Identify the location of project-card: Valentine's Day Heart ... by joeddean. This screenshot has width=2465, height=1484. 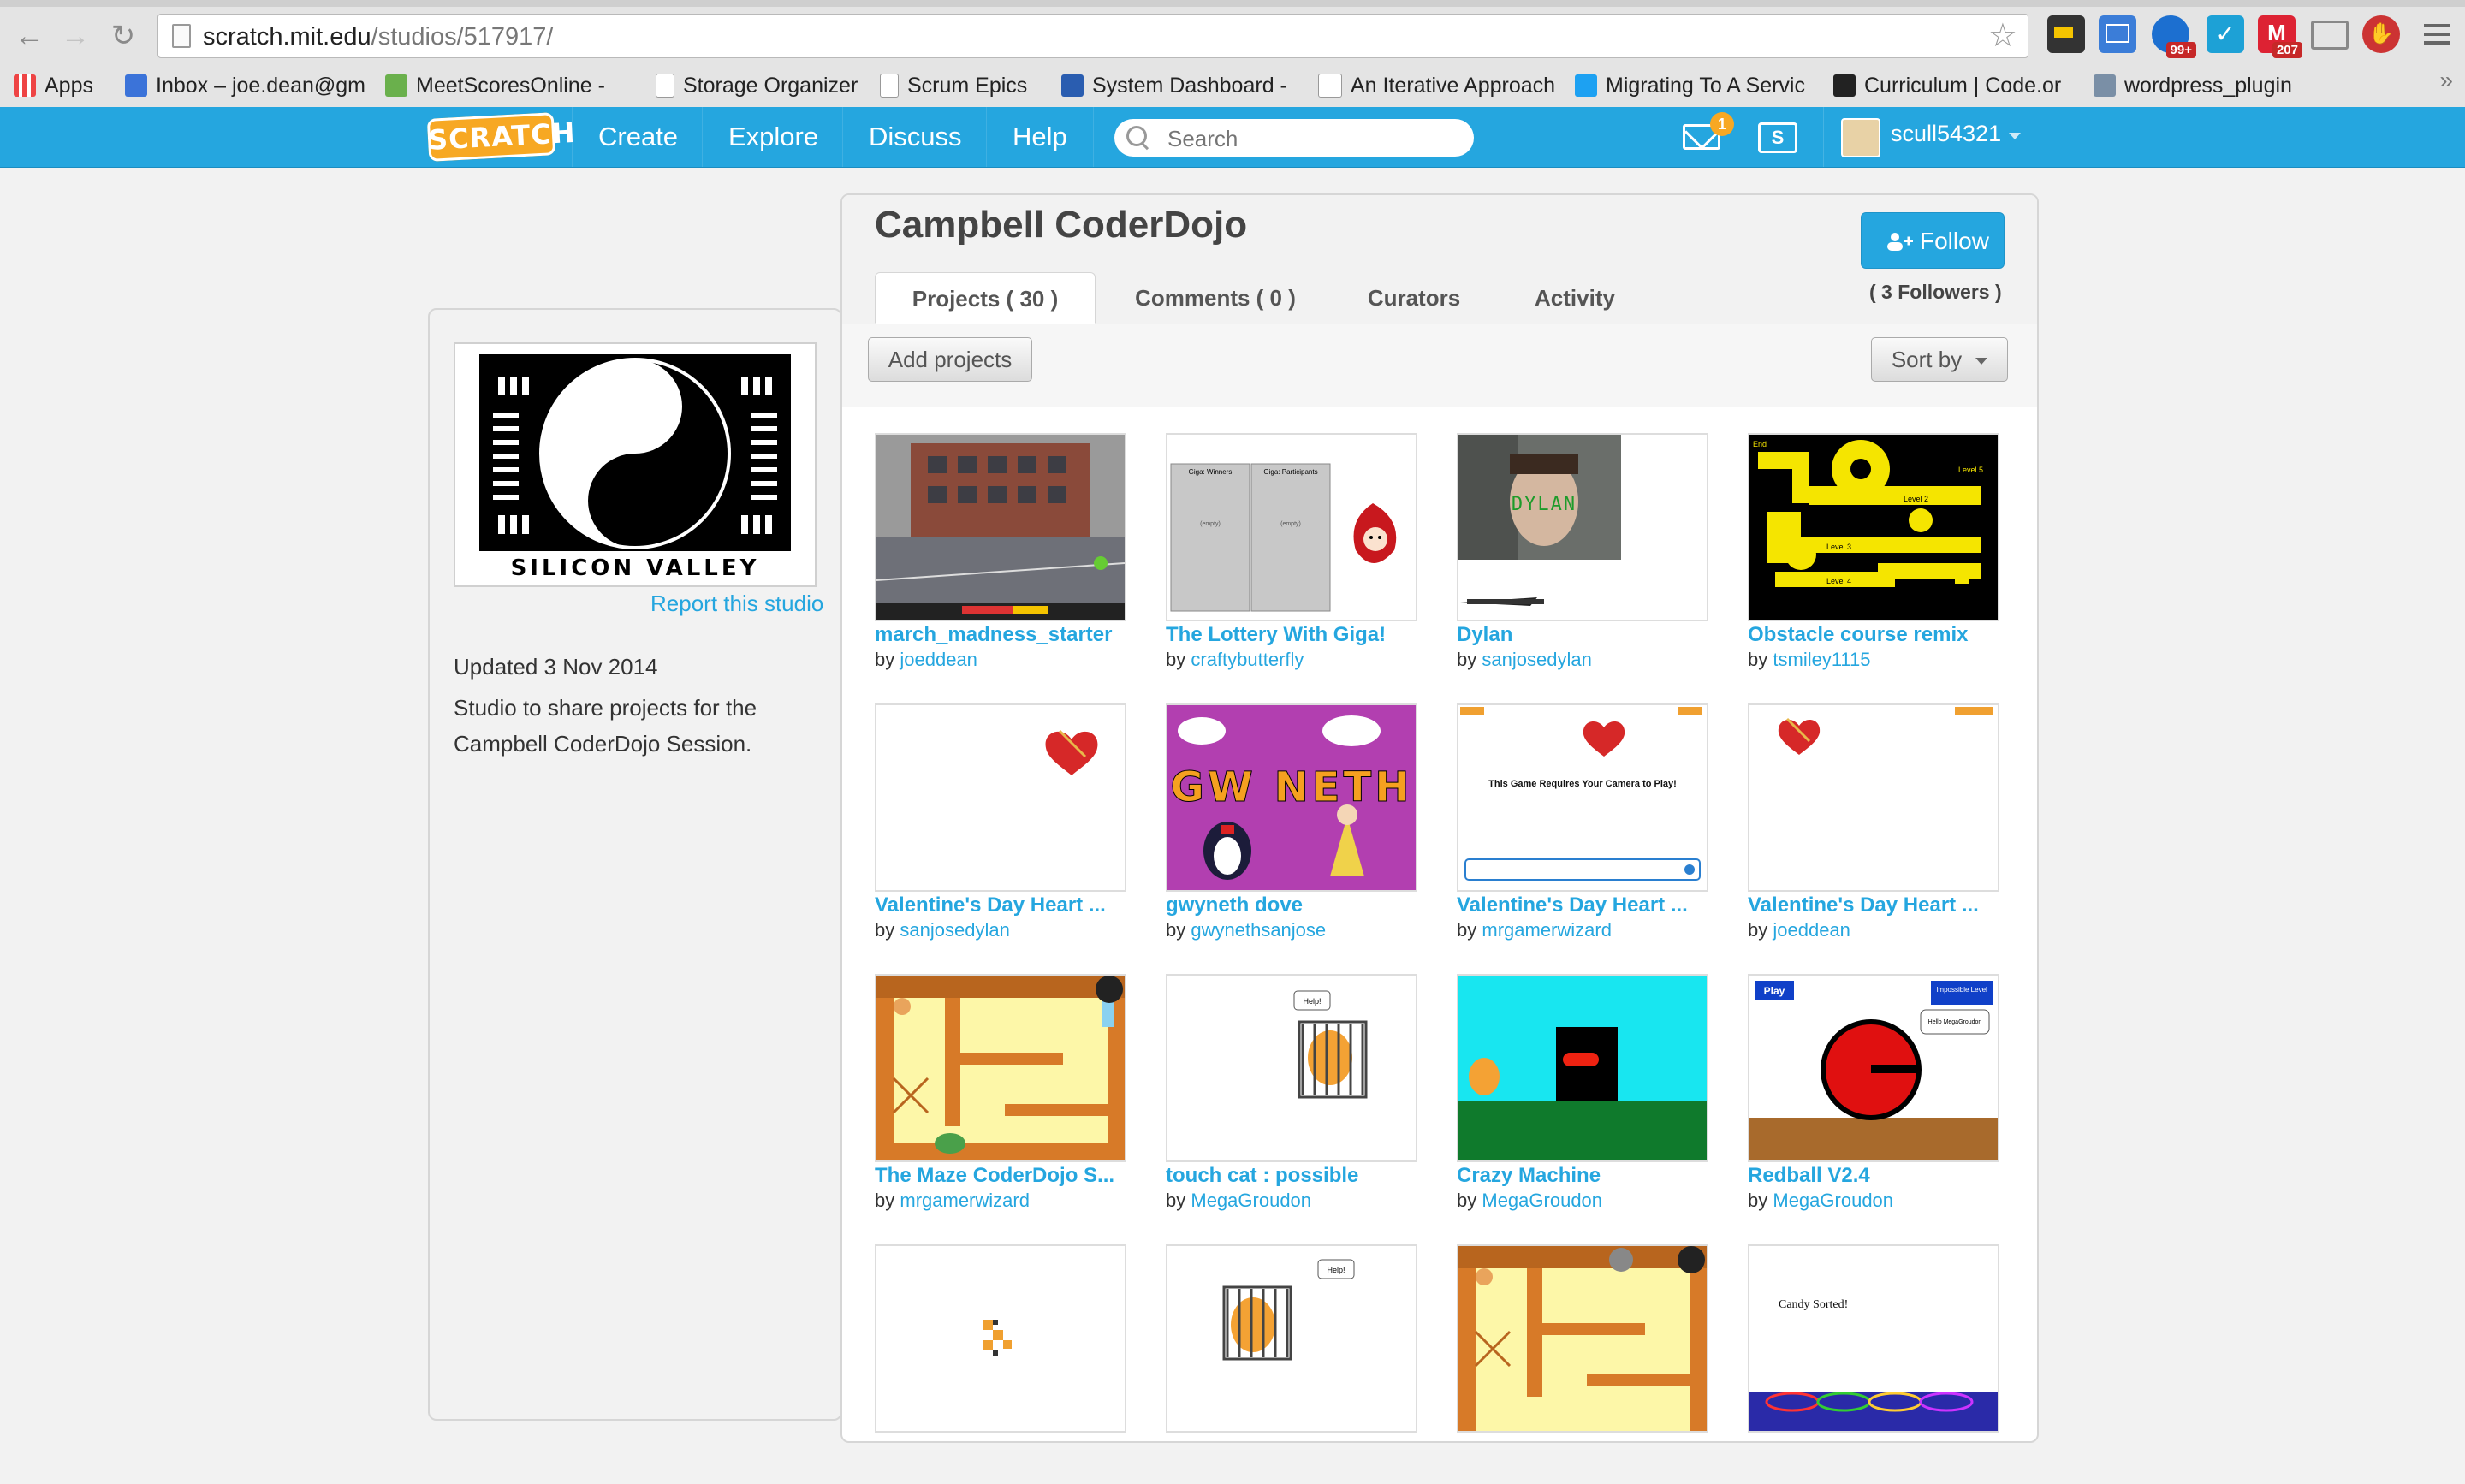
(1873, 823).